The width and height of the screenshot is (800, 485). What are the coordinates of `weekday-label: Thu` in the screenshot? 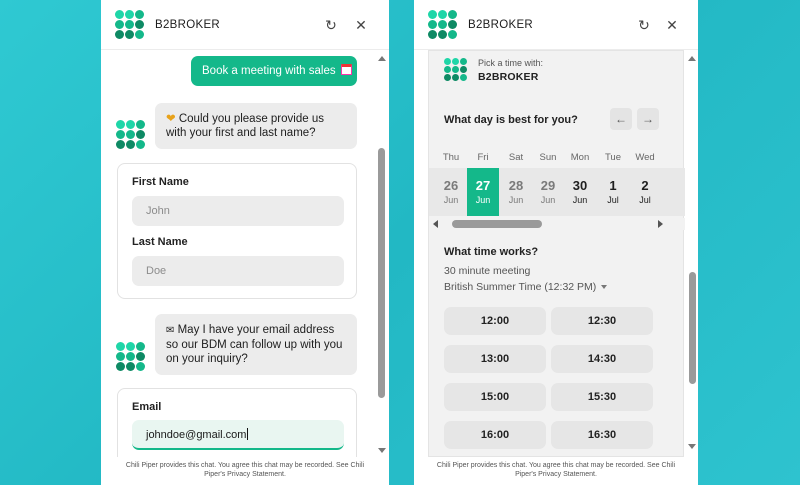 It's located at (451, 157).